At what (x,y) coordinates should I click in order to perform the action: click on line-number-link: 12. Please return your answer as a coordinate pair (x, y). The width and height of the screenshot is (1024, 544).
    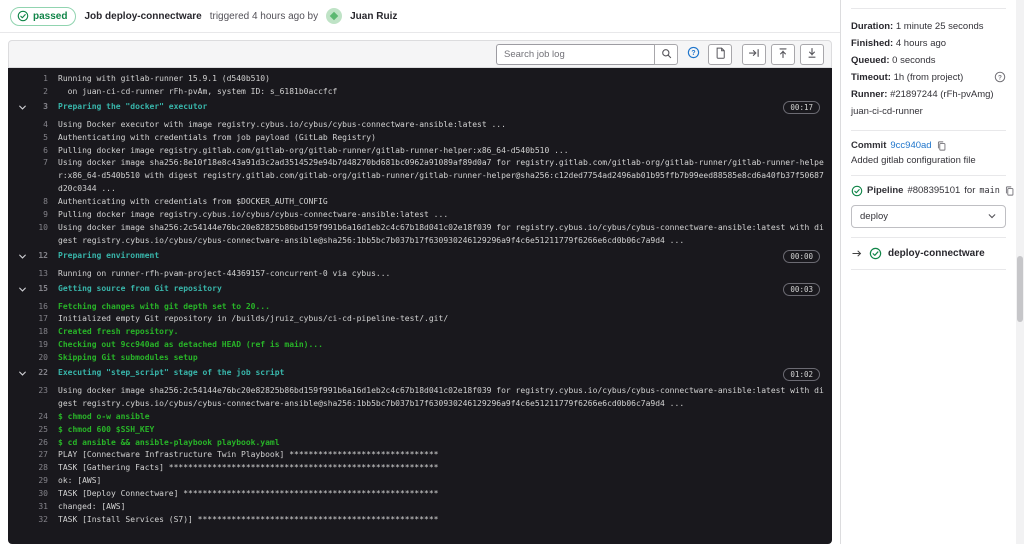
    Looking at the image, I should click on (40, 256).